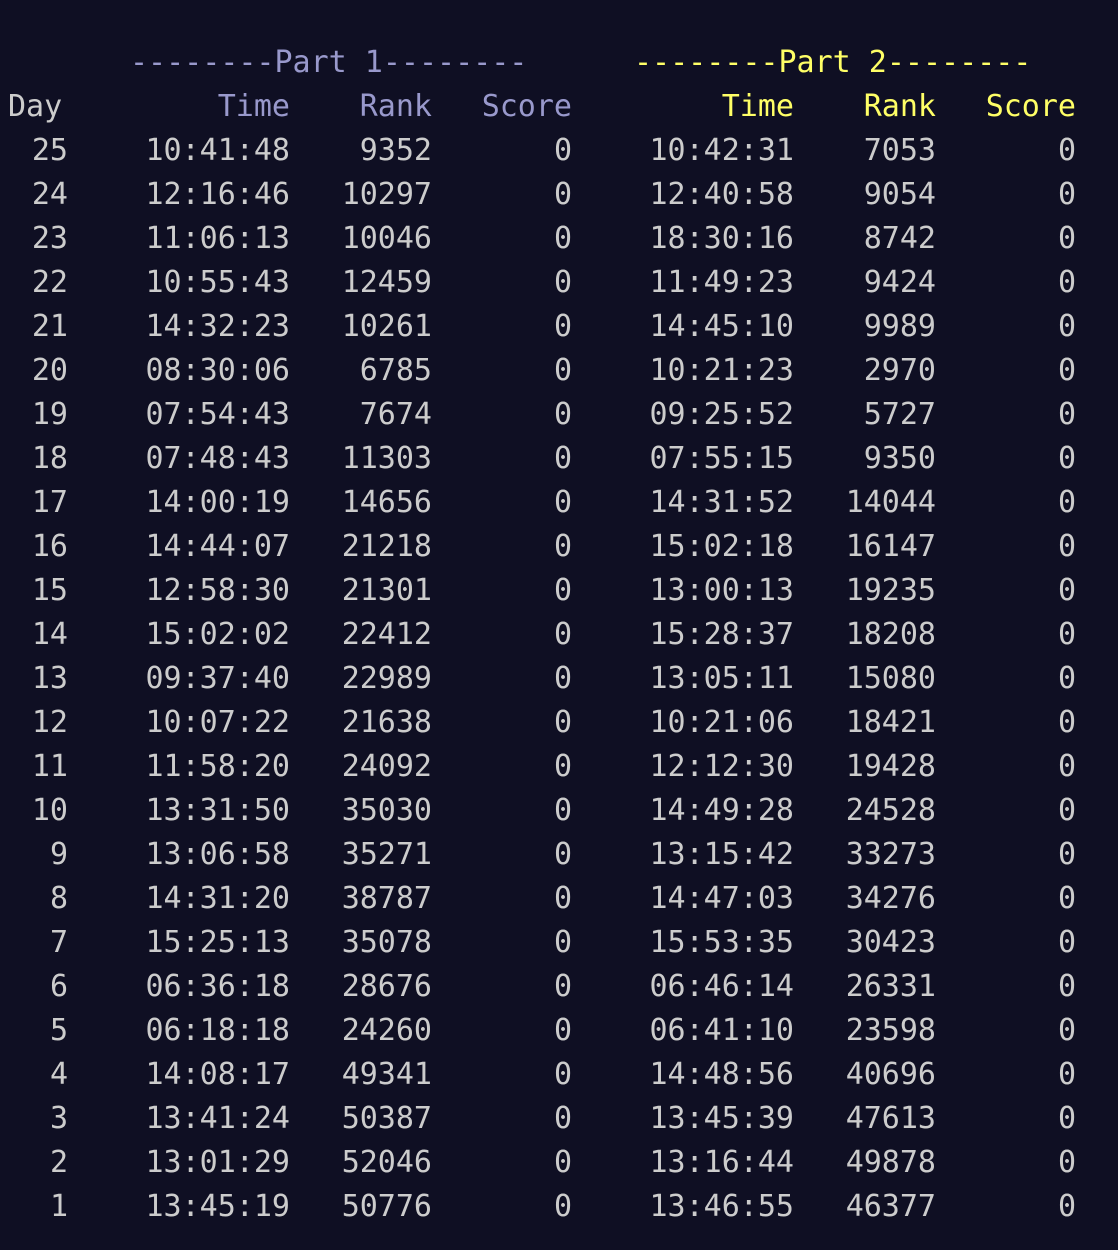 The height and width of the screenshot is (1250, 1118). What do you see at coordinates (218, 150) in the screenshot?
I see `part1-time-cell: 10:41:48` at bounding box center [218, 150].